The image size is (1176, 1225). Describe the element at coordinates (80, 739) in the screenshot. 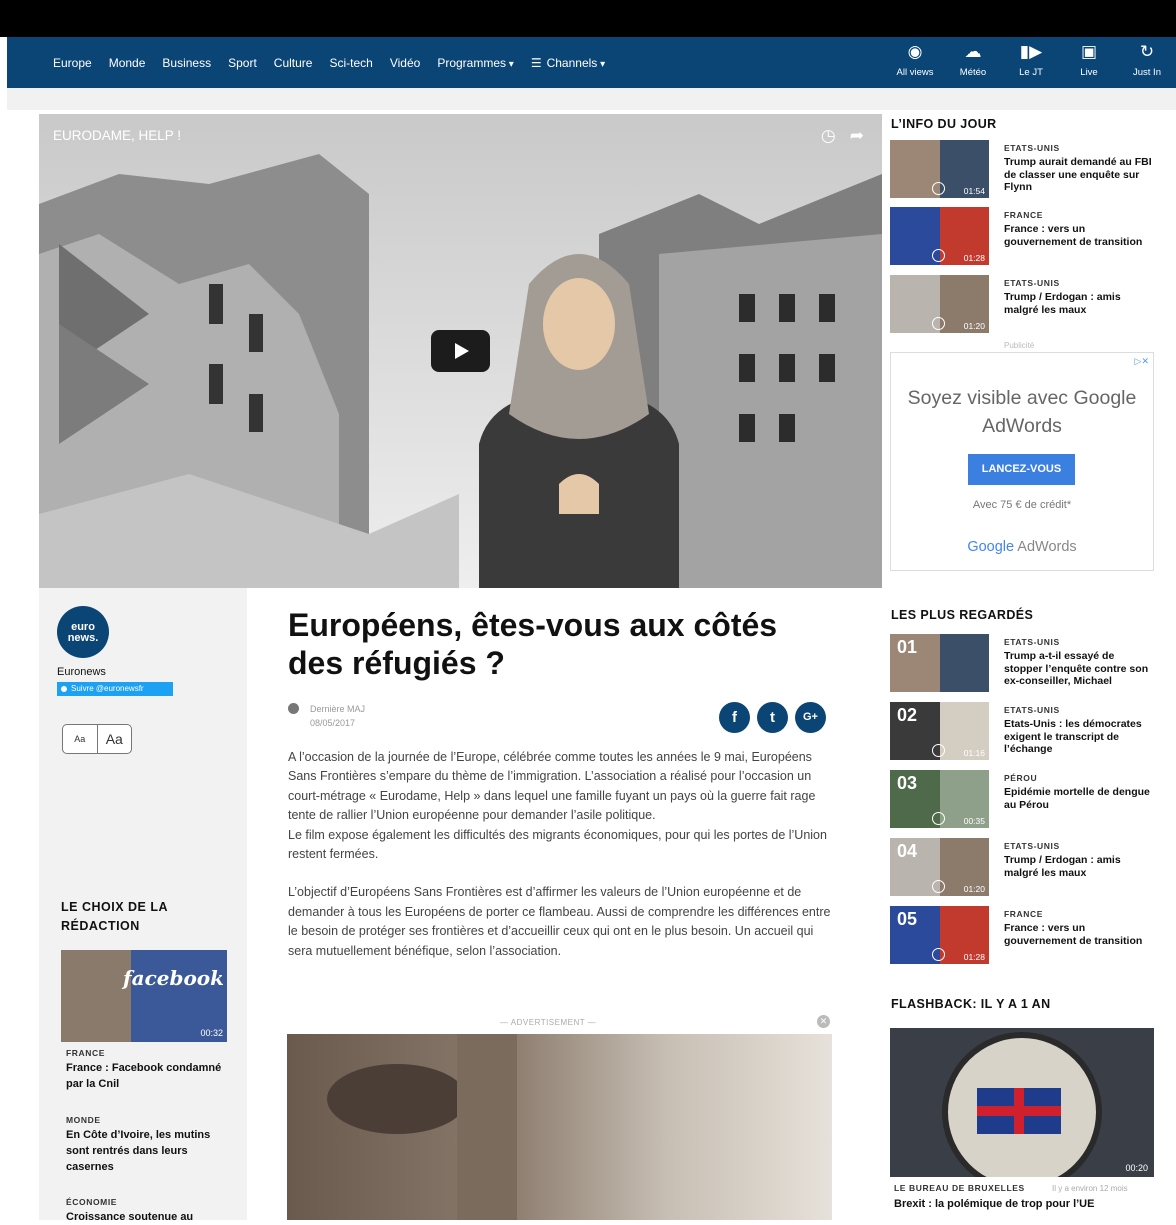

I see `font-size-small-button: Aa` at that location.